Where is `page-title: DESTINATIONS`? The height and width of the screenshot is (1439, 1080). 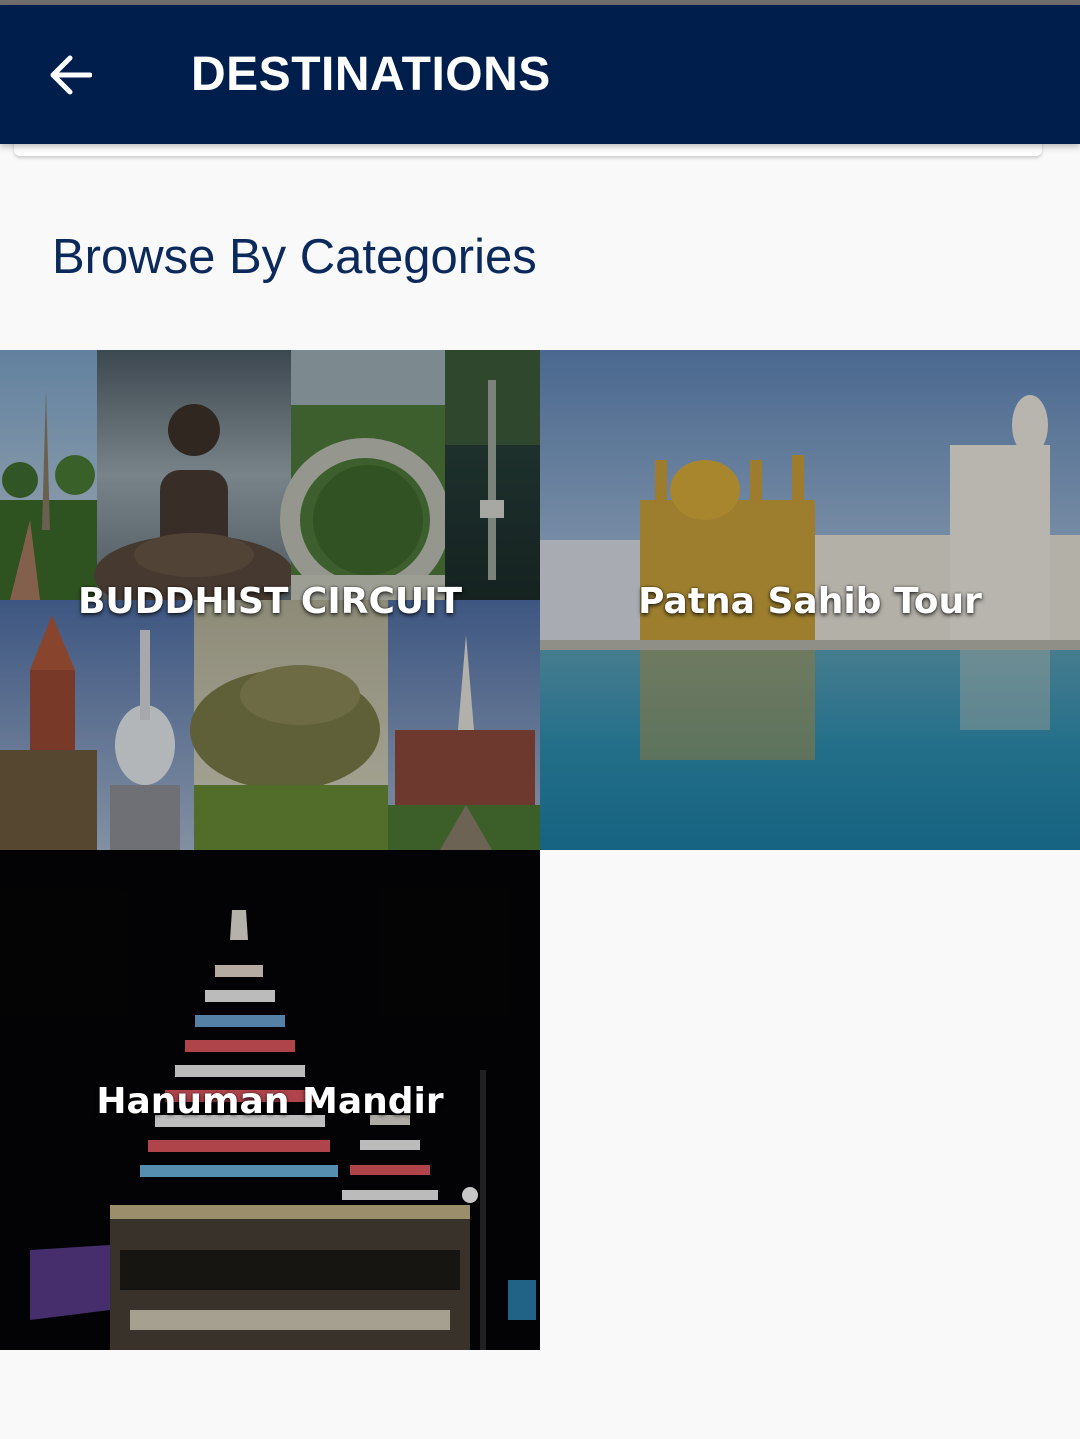 page-title: DESTINATIONS is located at coordinates (371, 74).